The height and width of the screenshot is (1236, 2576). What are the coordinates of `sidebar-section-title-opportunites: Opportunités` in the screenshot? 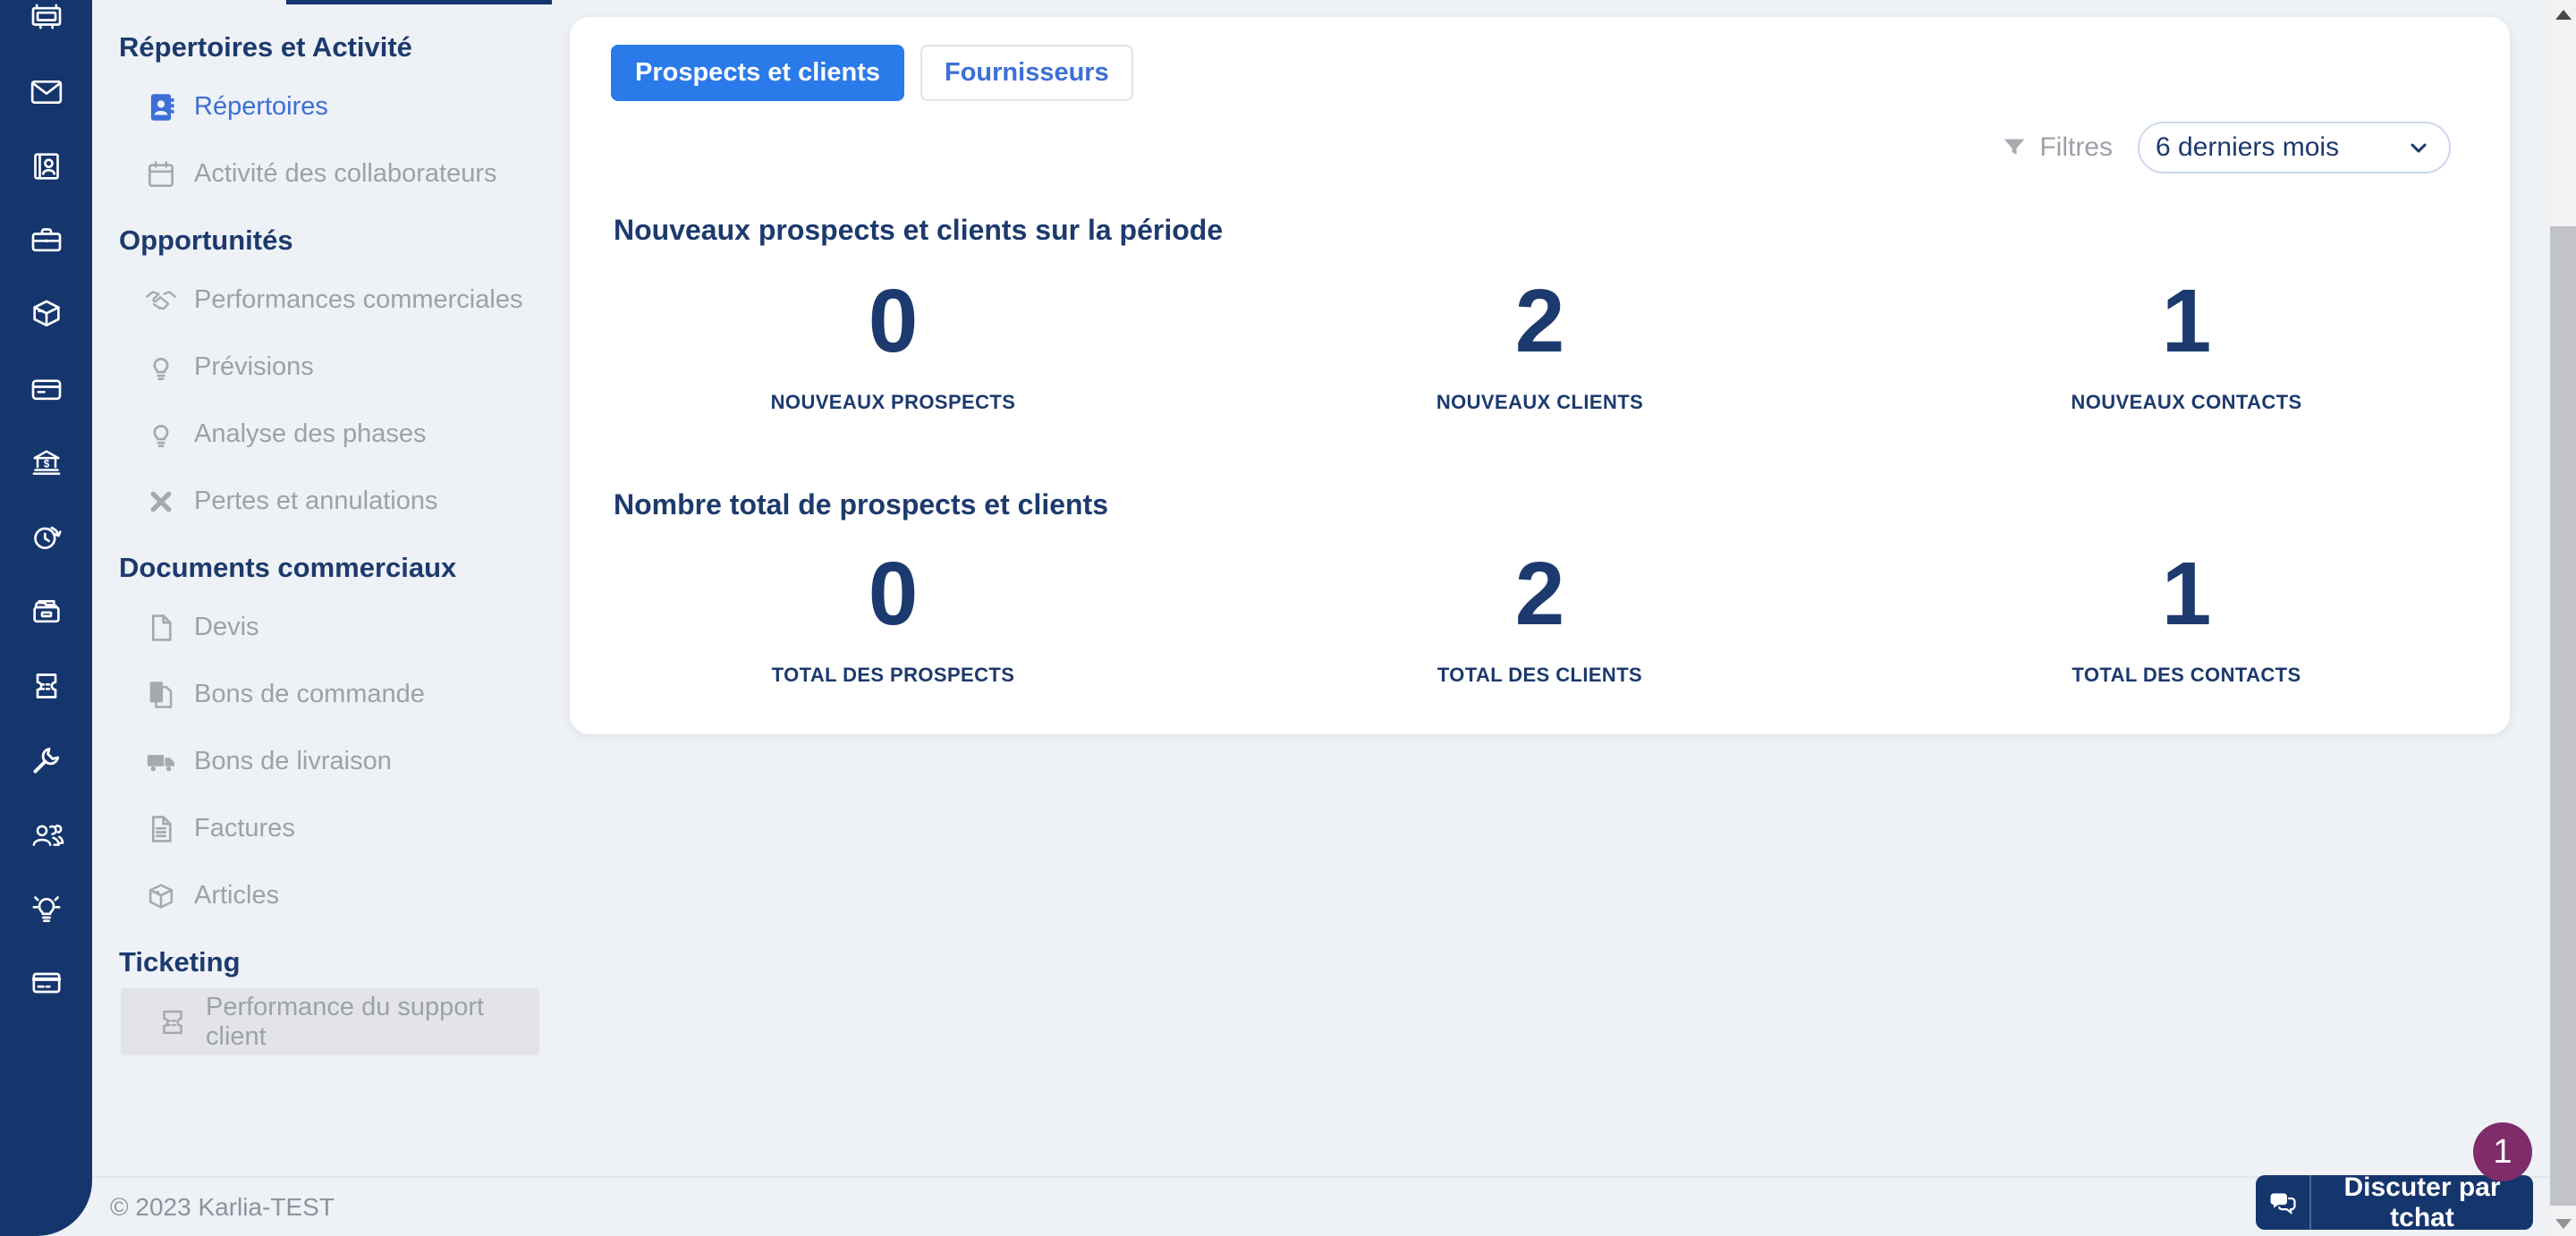 It's located at (206, 240).